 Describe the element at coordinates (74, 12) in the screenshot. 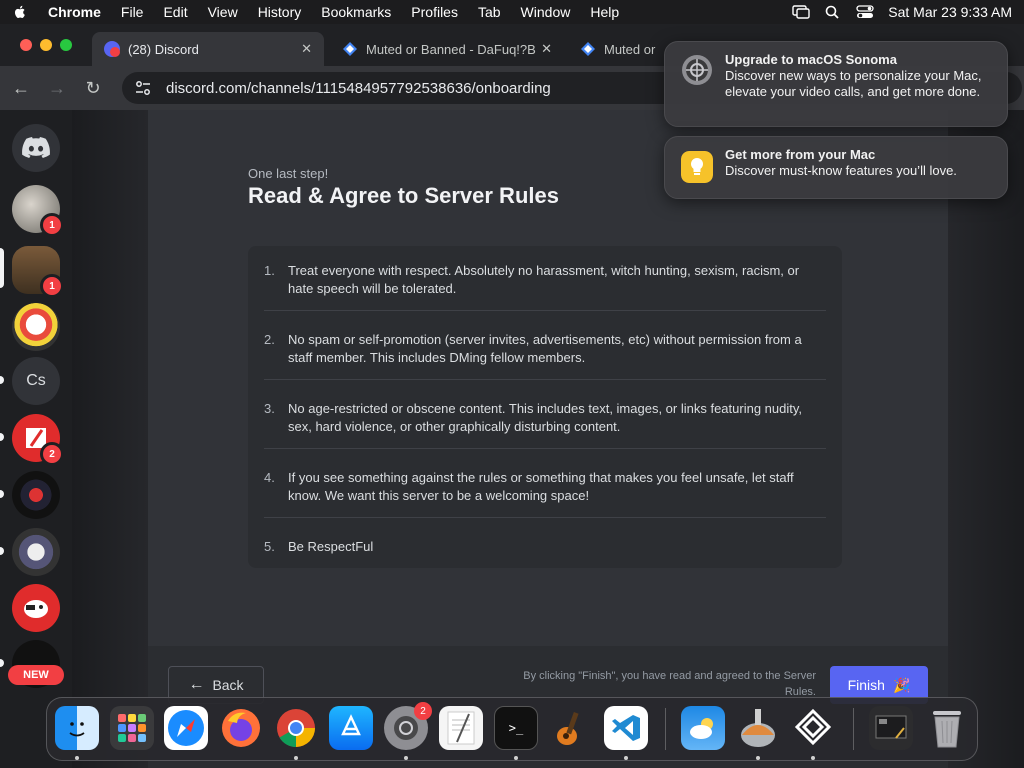

I see `menu-app-chrome: Chrome` at that location.